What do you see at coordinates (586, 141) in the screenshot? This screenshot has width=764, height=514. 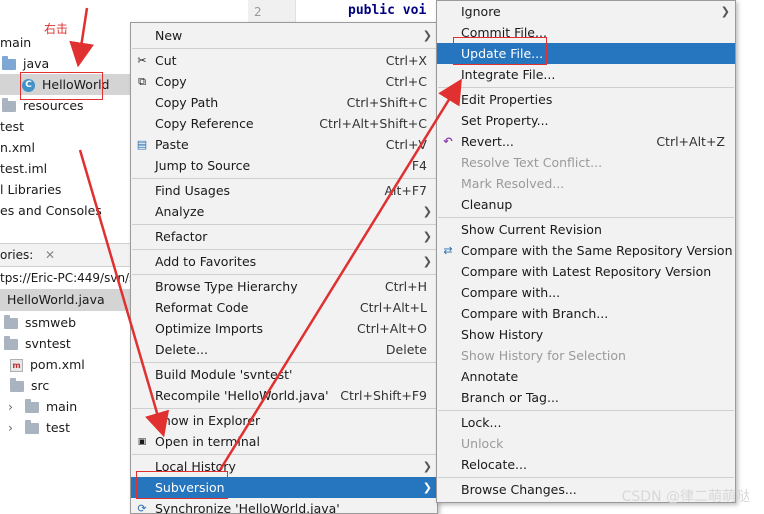 I see `svn-item-revert: ↶ Revert... Ctrl+Alt+Z` at bounding box center [586, 141].